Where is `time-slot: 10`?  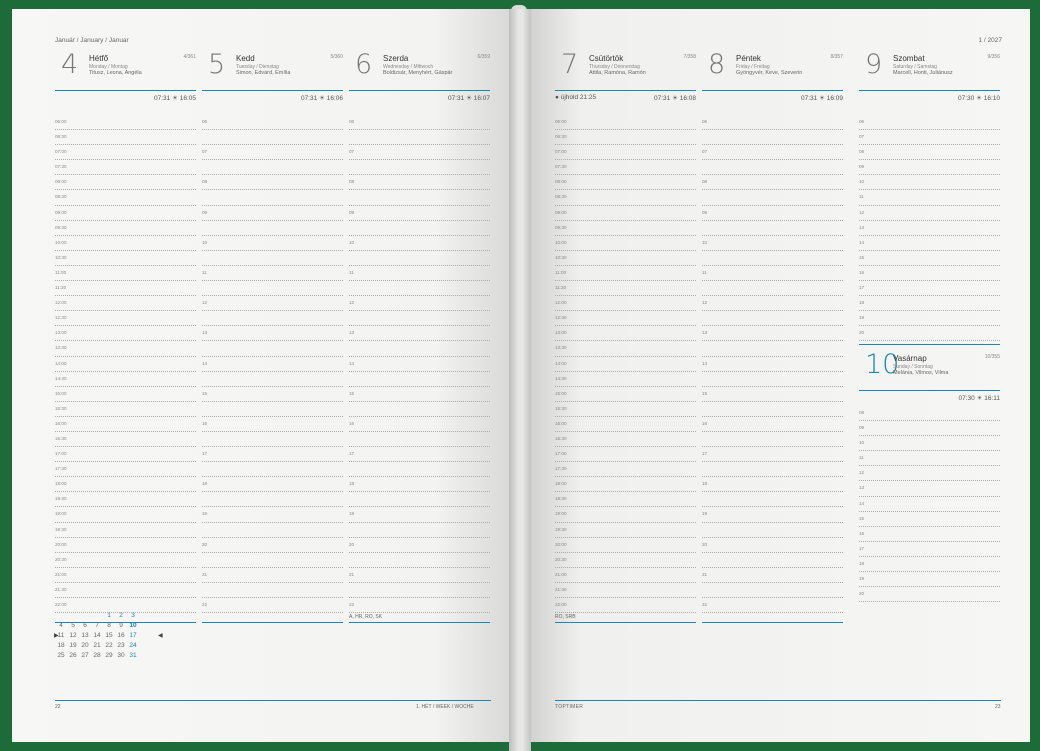
time-slot: 10 is located at coordinates (929, 183).